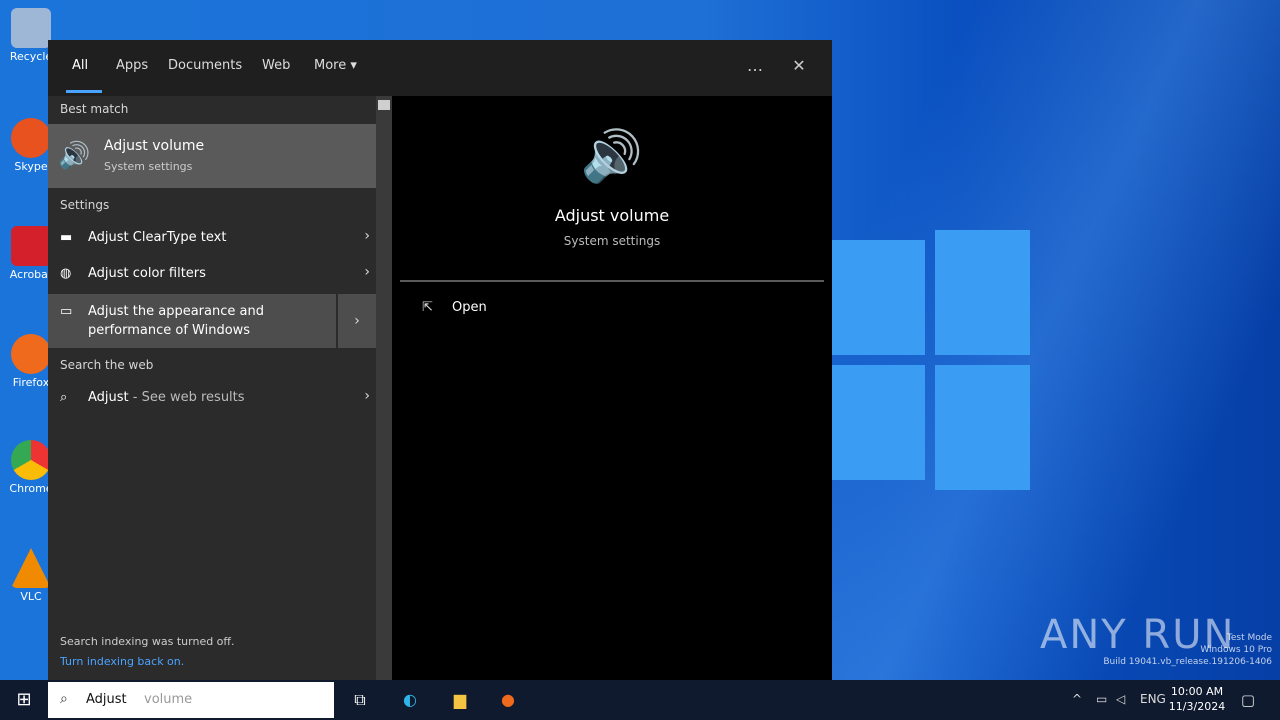  What do you see at coordinates (205, 65) in the screenshot?
I see `tab-documents: Documents` at bounding box center [205, 65].